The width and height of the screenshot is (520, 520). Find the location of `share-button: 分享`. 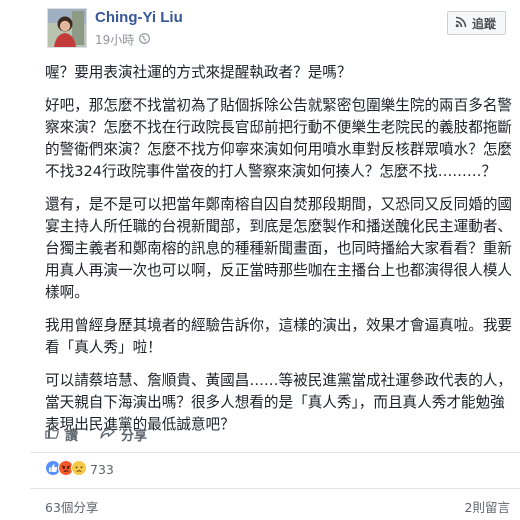

share-button: 分享 is located at coordinates (123, 434).